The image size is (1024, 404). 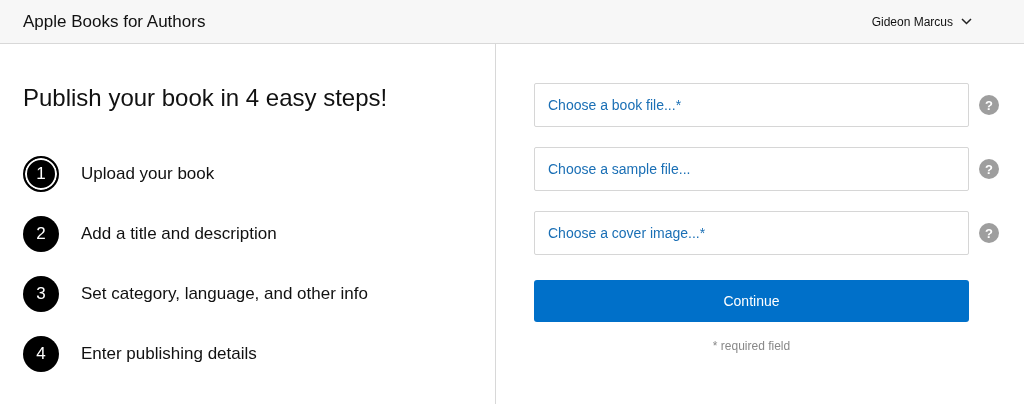 What do you see at coordinates (148, 174) in the screenshot?
I see `step-label: Upload your book` at bounding box center [148, 174].